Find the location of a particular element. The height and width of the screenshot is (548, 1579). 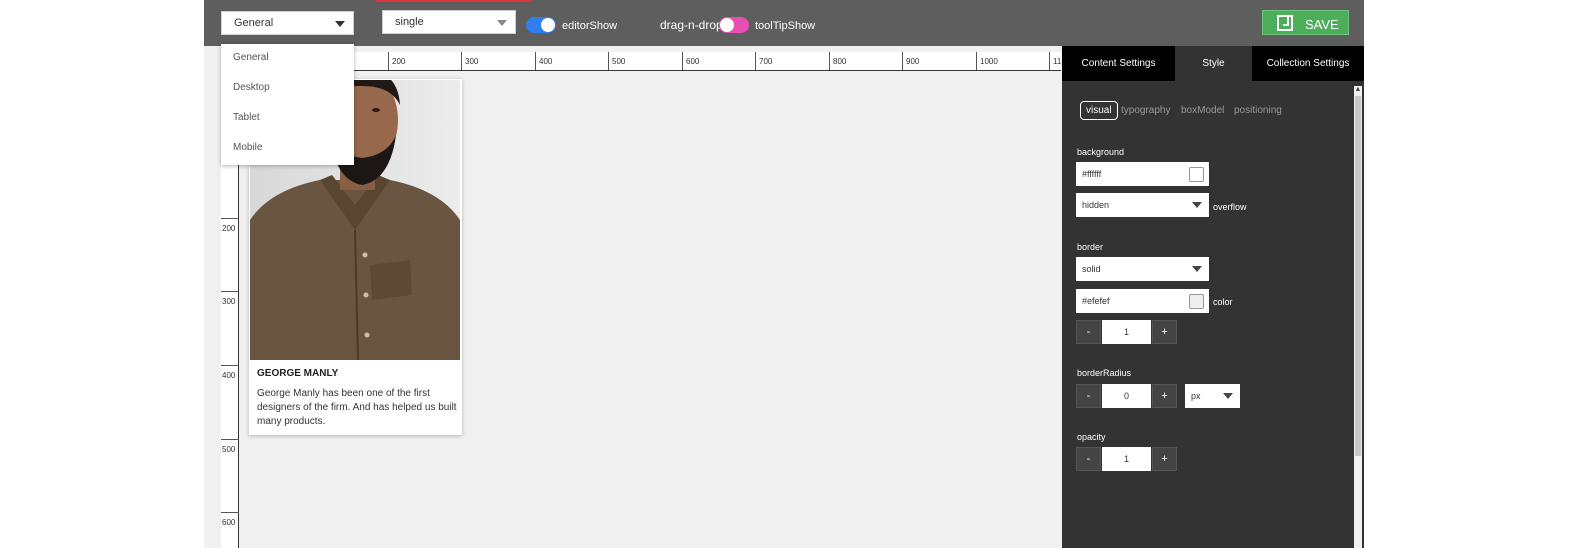

mode-select: single is located at coordinates (449, 22).